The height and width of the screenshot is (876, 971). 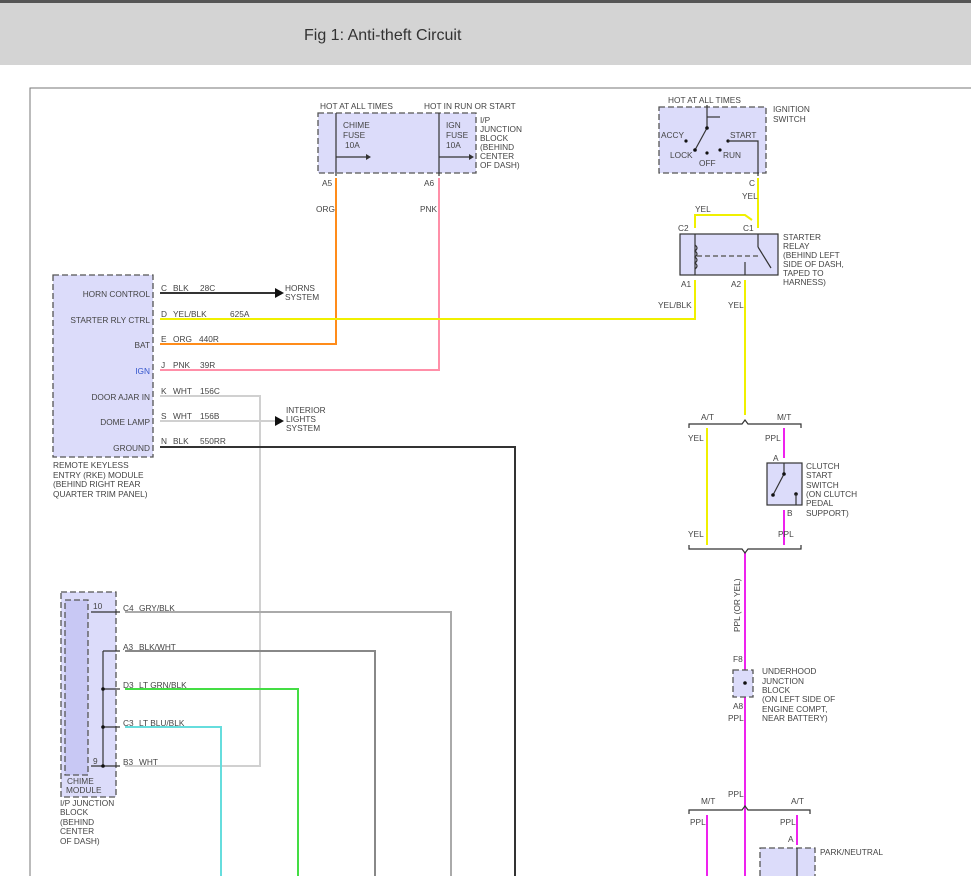 What do you see at coordinates (429, 209) in the screenshot?
I see `label-ip_block_top-wire_pnk: PNK` at bounding box center [429, 209].